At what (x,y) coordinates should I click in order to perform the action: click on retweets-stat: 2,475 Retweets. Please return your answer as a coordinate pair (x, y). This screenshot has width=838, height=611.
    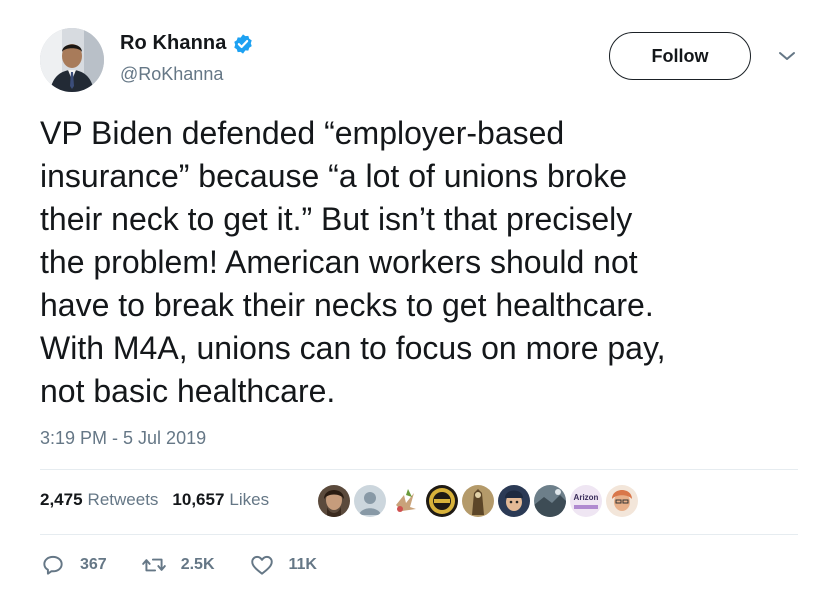
    Looking at the image, I should click on (99, 500).